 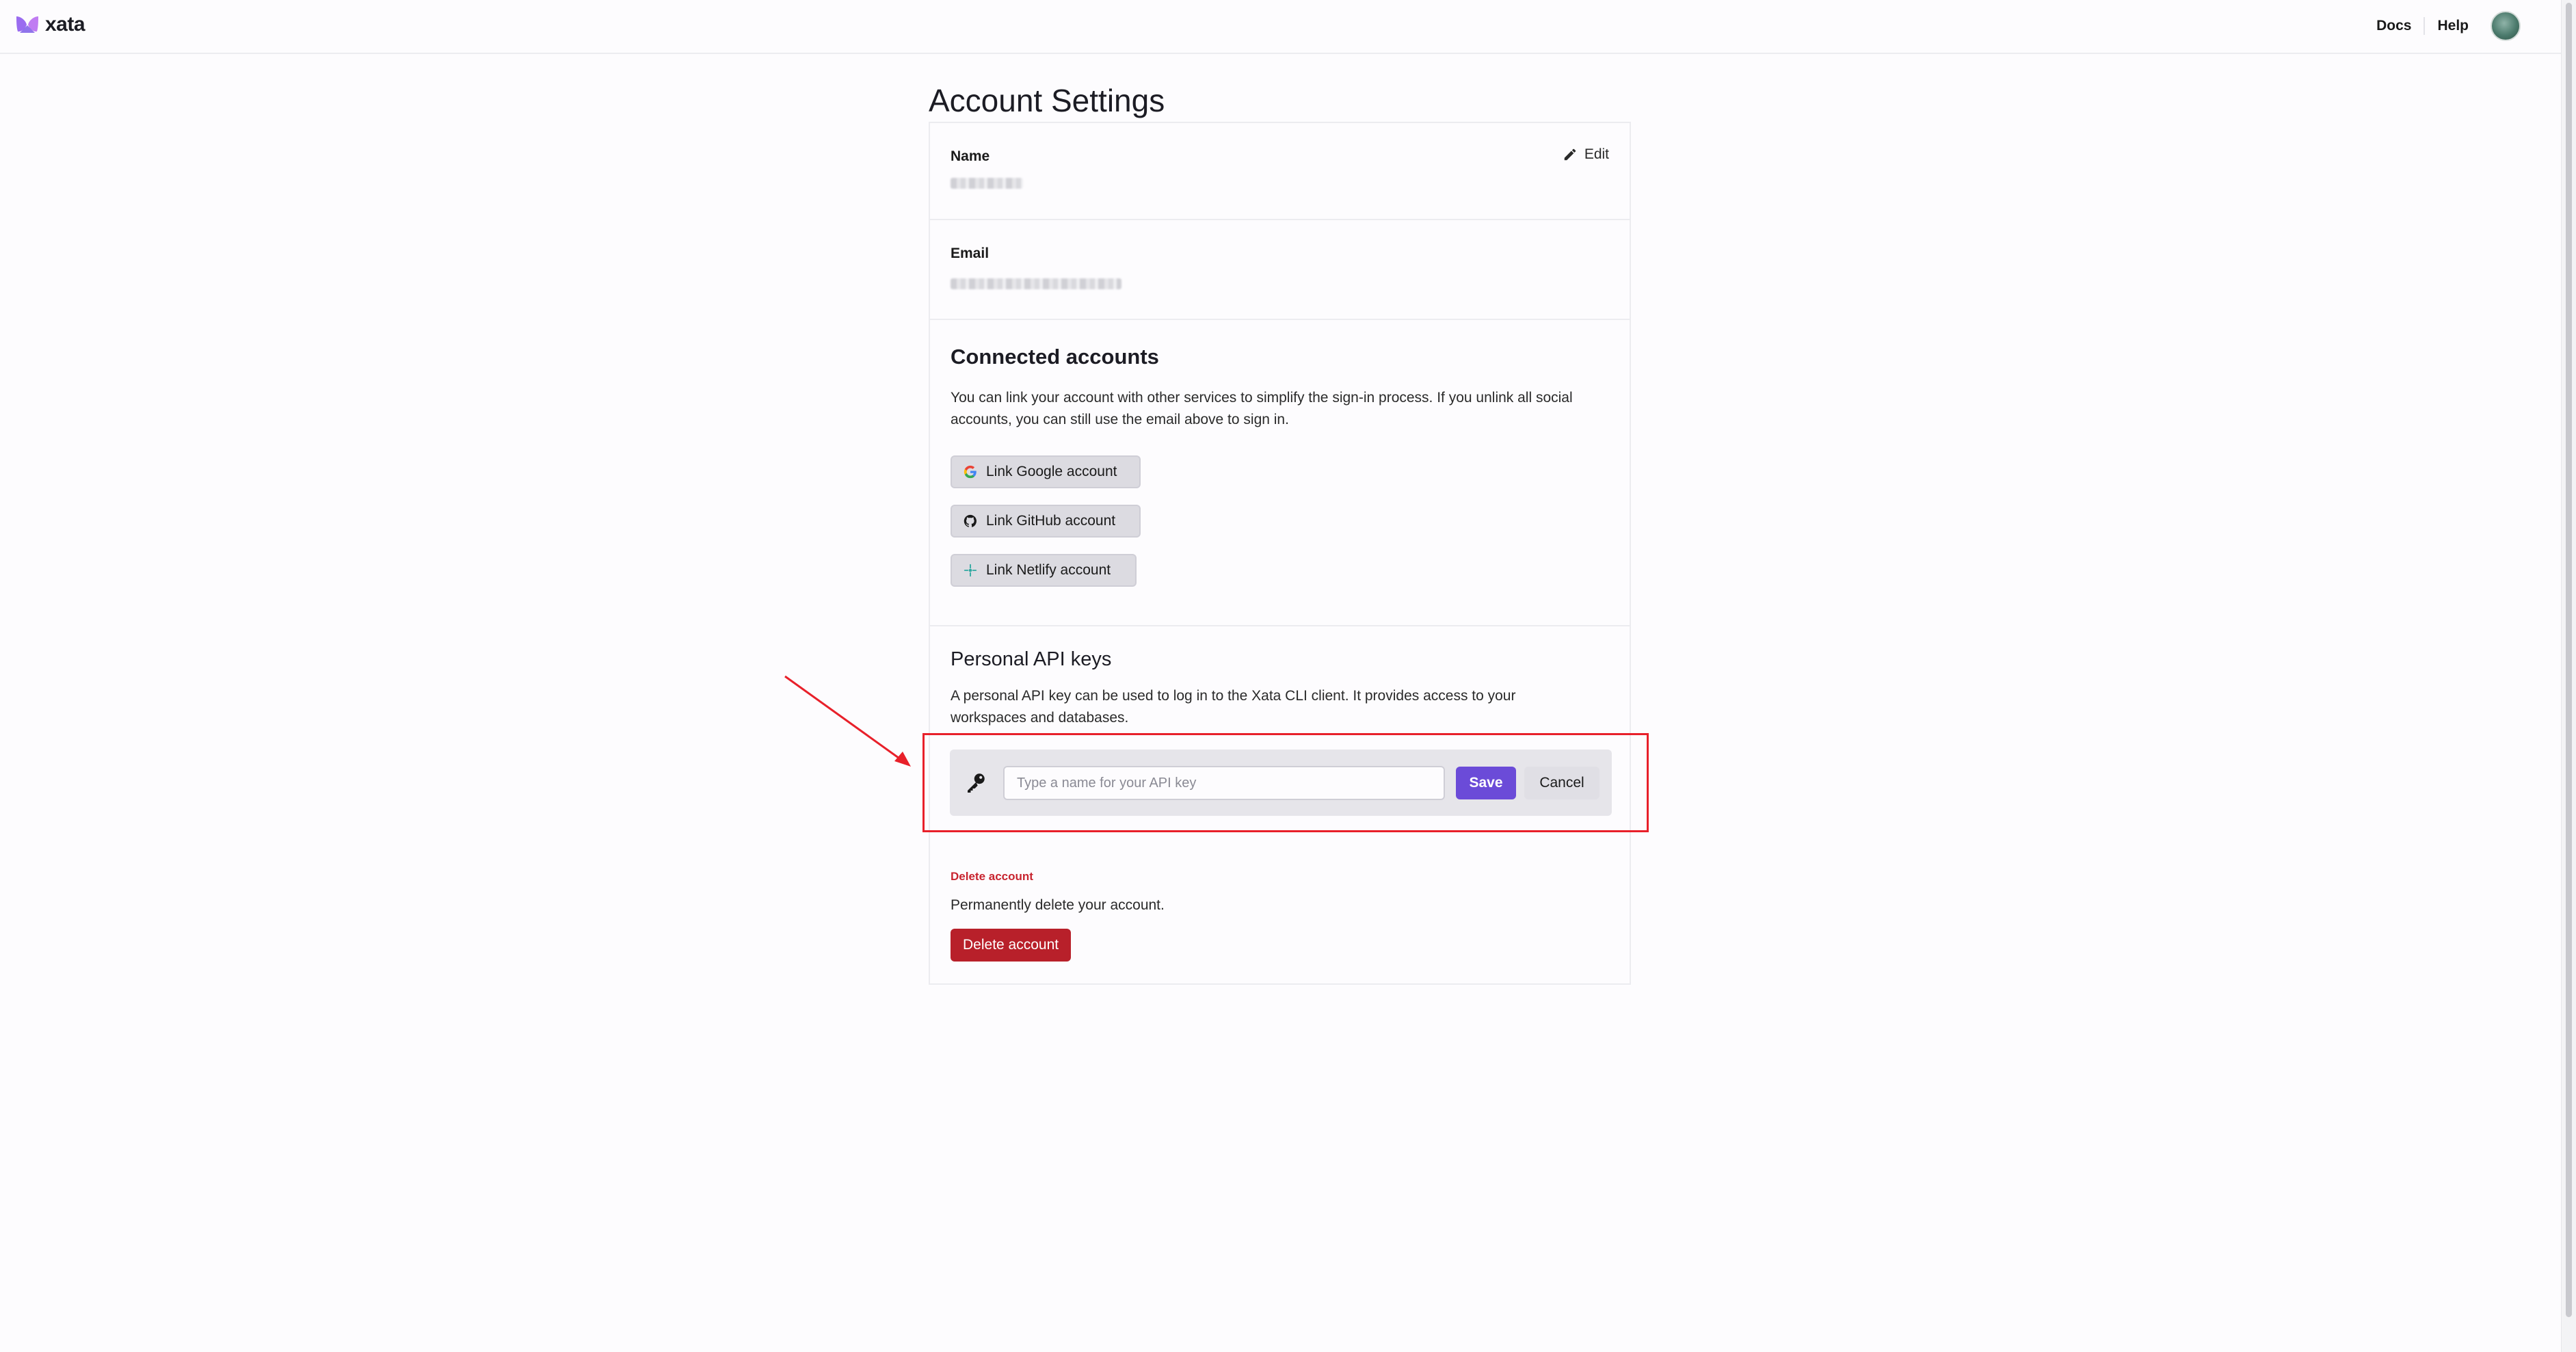 I want to click on netlify-icon, so click(x=970, y=570).